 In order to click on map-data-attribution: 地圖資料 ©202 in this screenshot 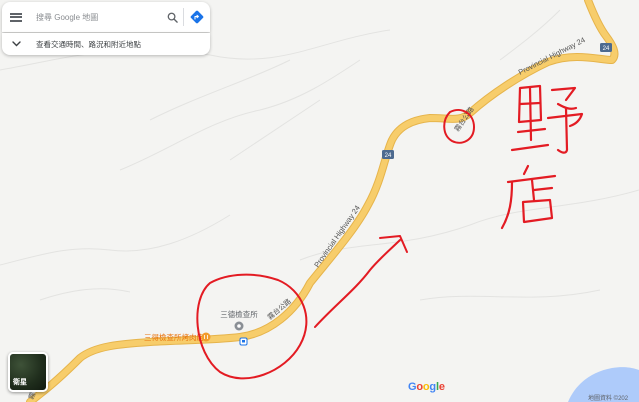, I will do `click(608, 397)`.